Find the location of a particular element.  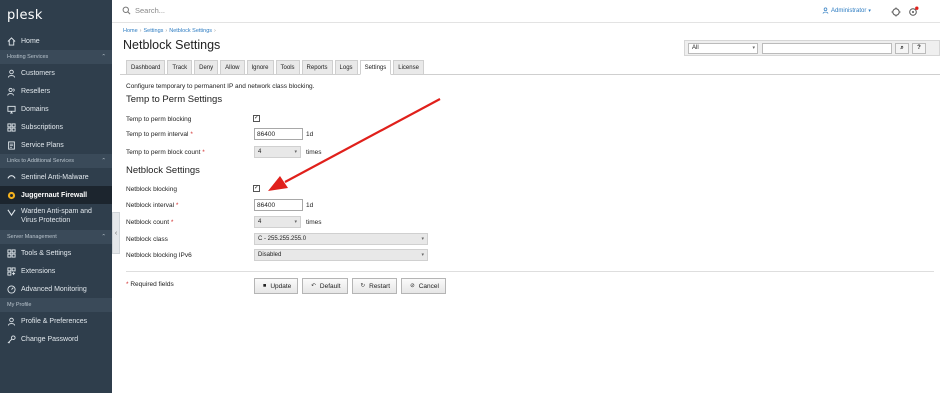

search-icon is located at coordinates (126, 10).